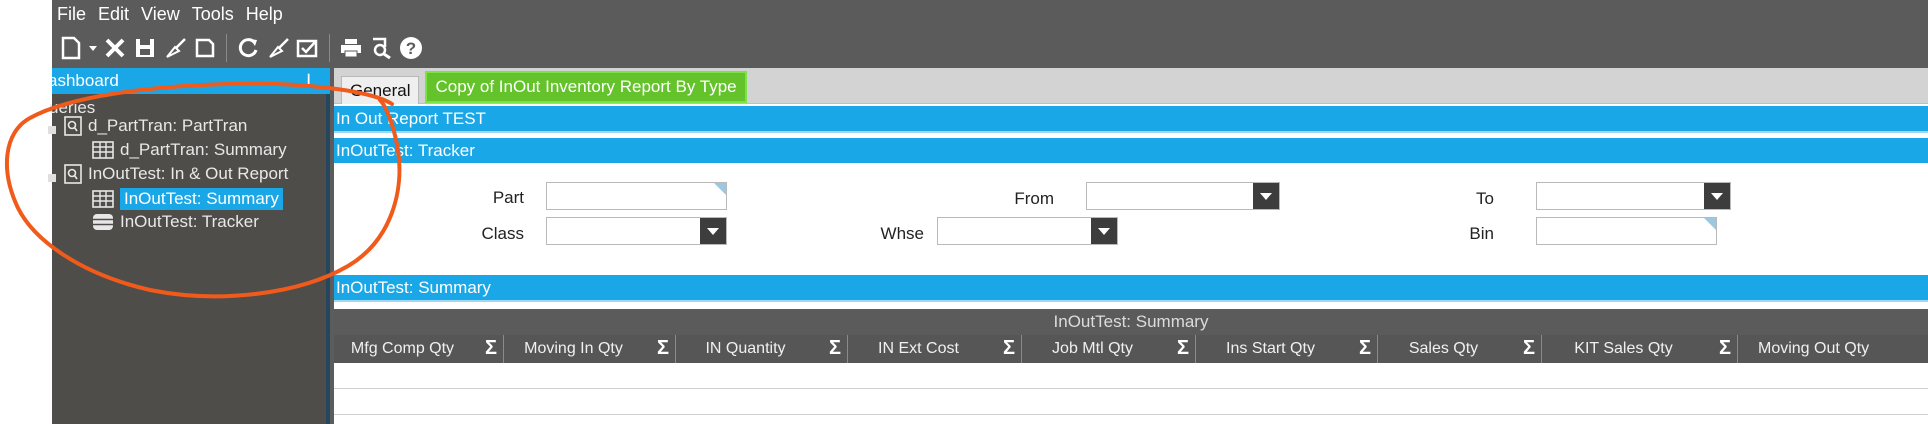 This screenshot has height=424, width=1928. What do you see at coordinates (189, 81) in the screenshot?
I see `dashboard-header: ashboard ⊥` at bounding box center [189, 81].